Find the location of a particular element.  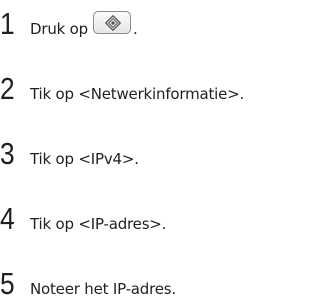

step-2: 2 Tik op <Netwerkinformatie>. is located at coordinates (122, 88).